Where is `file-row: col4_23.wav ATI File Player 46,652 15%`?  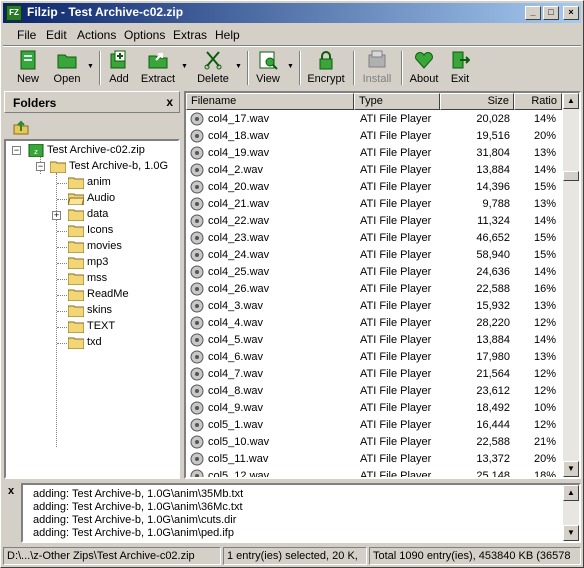
file-row: col4_23.wav ATI File Player 46,652 15% is located at coordinates (374, 238).